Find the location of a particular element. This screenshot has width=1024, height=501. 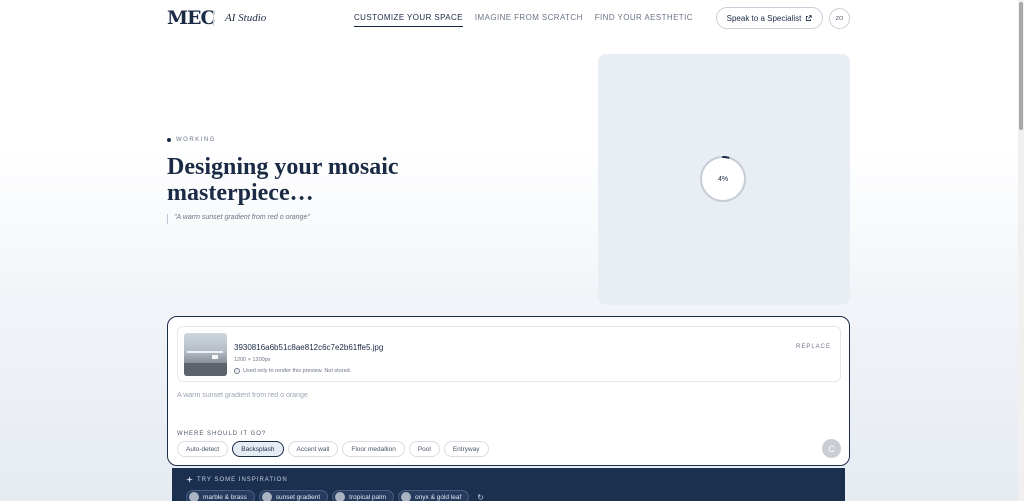

studio-label: AI Studio is located at coordinates (246, 18).